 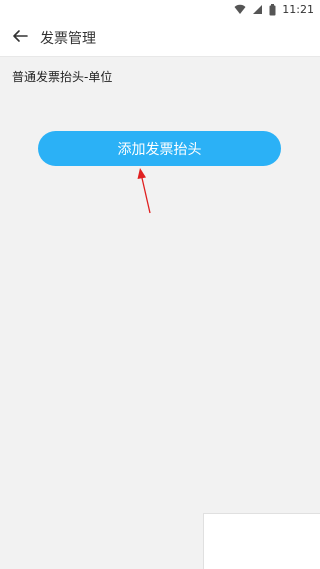 What do you see at coordinates (298, 9) in the screenshot?
I see `status-time: 11:21` at bounding box center [298, 9].